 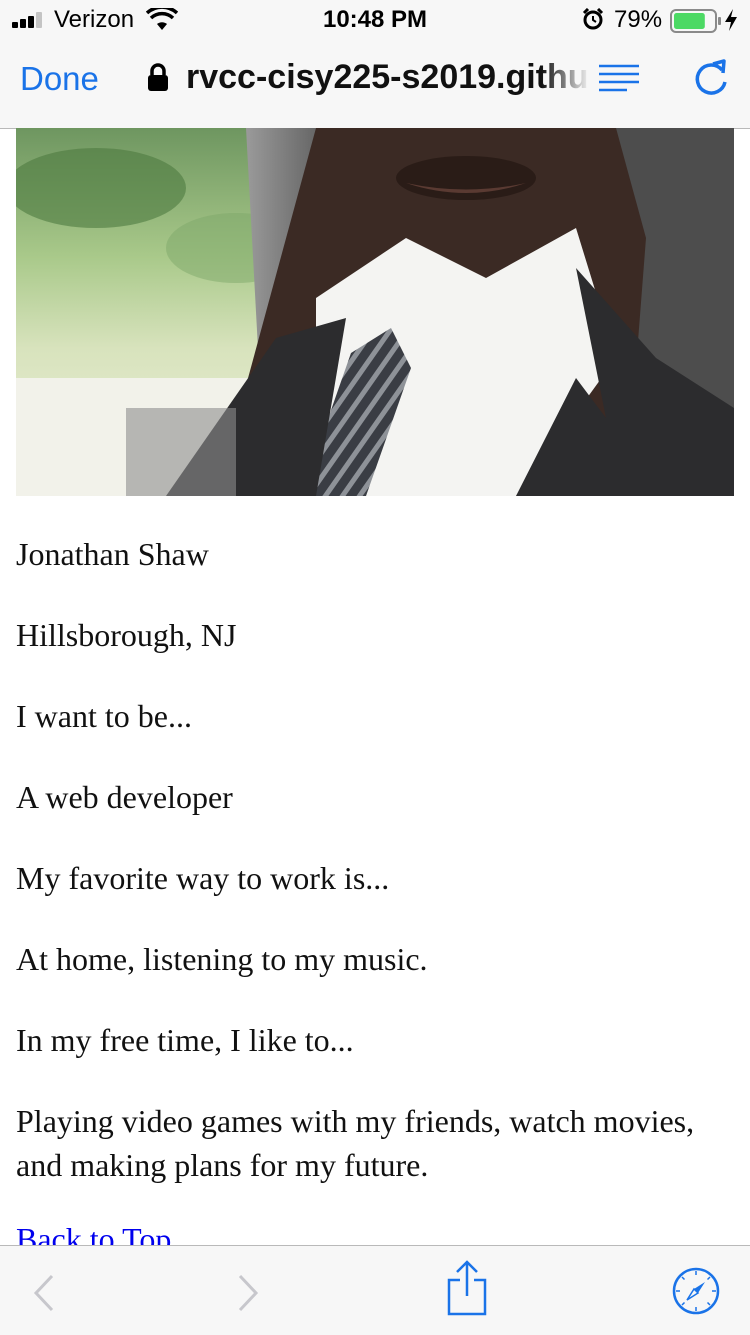 I want to click on alarm-icon, so click(x=593, y=19).